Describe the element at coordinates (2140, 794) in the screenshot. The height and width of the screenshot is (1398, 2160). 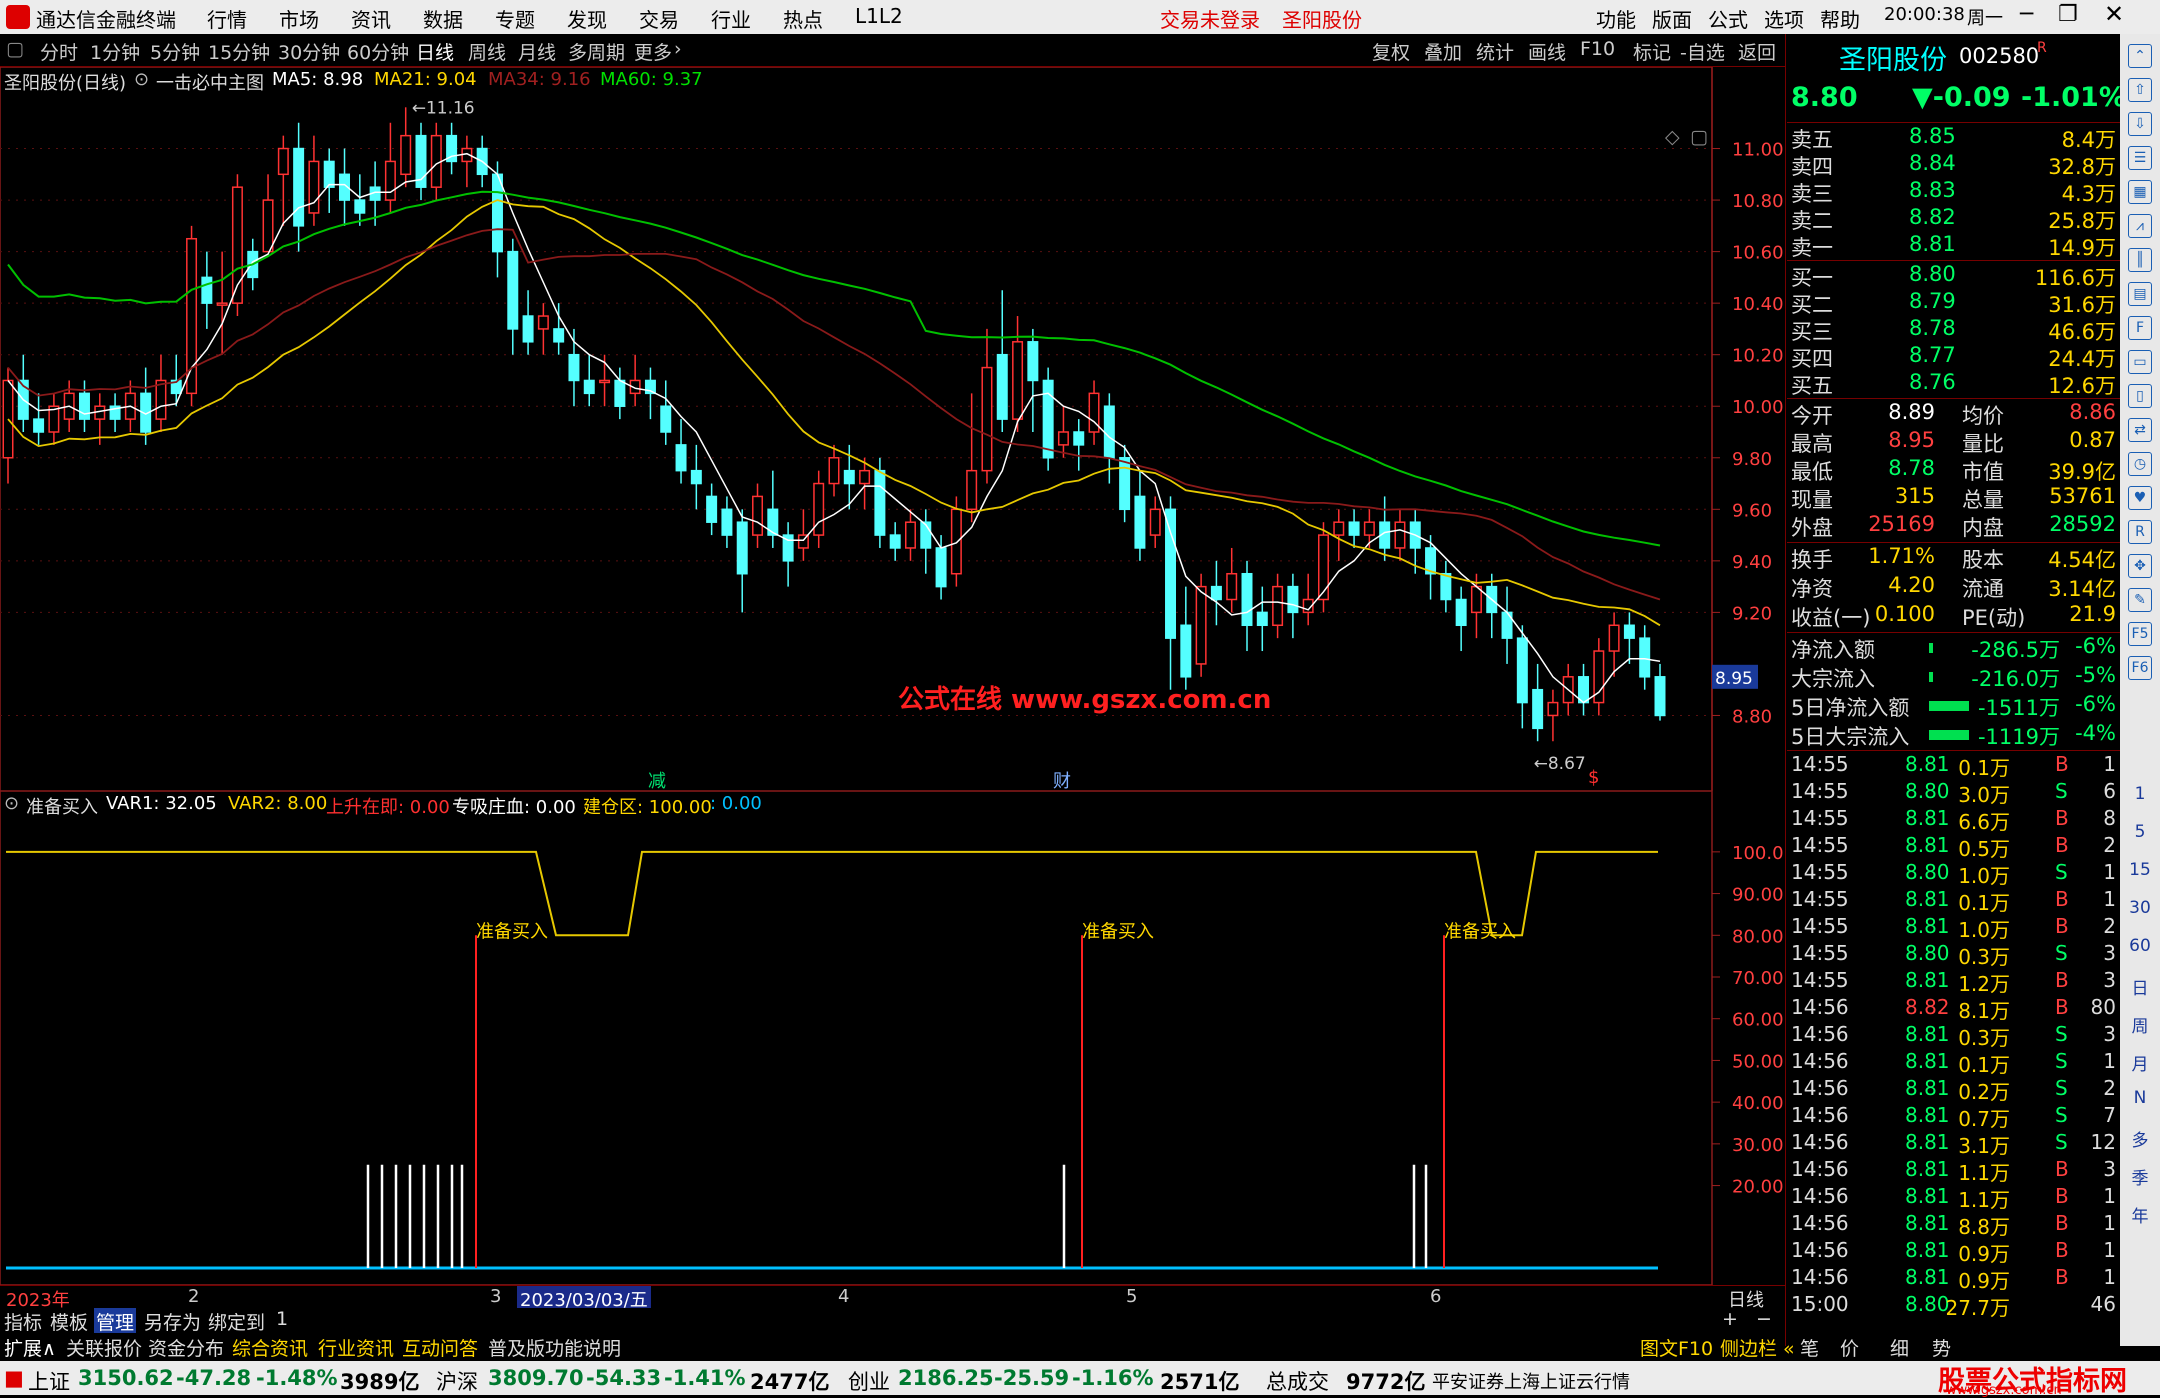
I see `side-period-0: 1` at that location.